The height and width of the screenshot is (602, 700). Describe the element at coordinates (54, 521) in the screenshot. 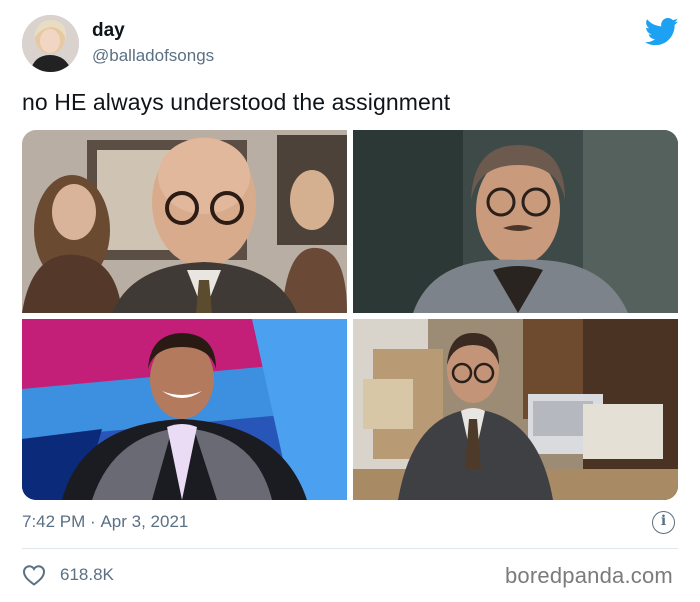

I see `tweet-time: 7:42 PM` at that location.